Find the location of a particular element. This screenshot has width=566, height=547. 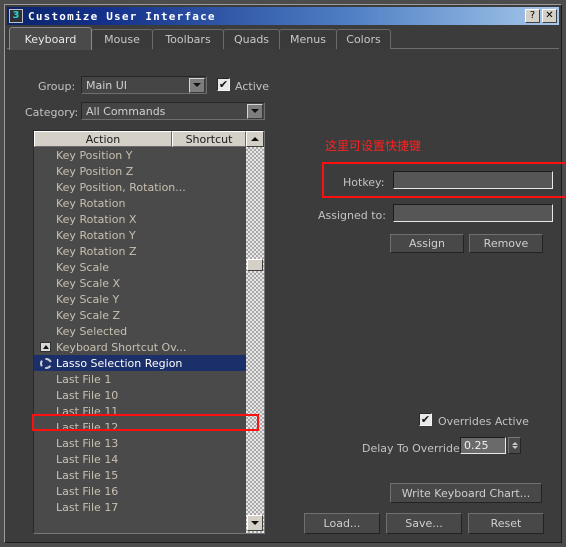

category-label: Category: is located at coordinates (52, 112).